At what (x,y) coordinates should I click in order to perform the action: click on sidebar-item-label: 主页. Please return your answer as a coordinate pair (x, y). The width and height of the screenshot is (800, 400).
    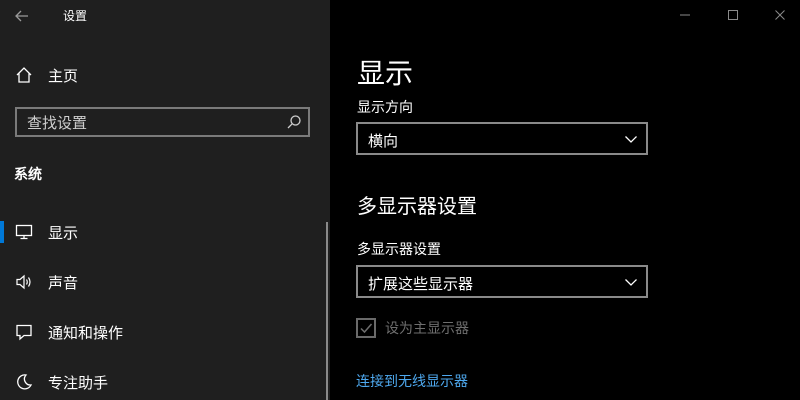
    Looking at the image, I should click on (63, 75).